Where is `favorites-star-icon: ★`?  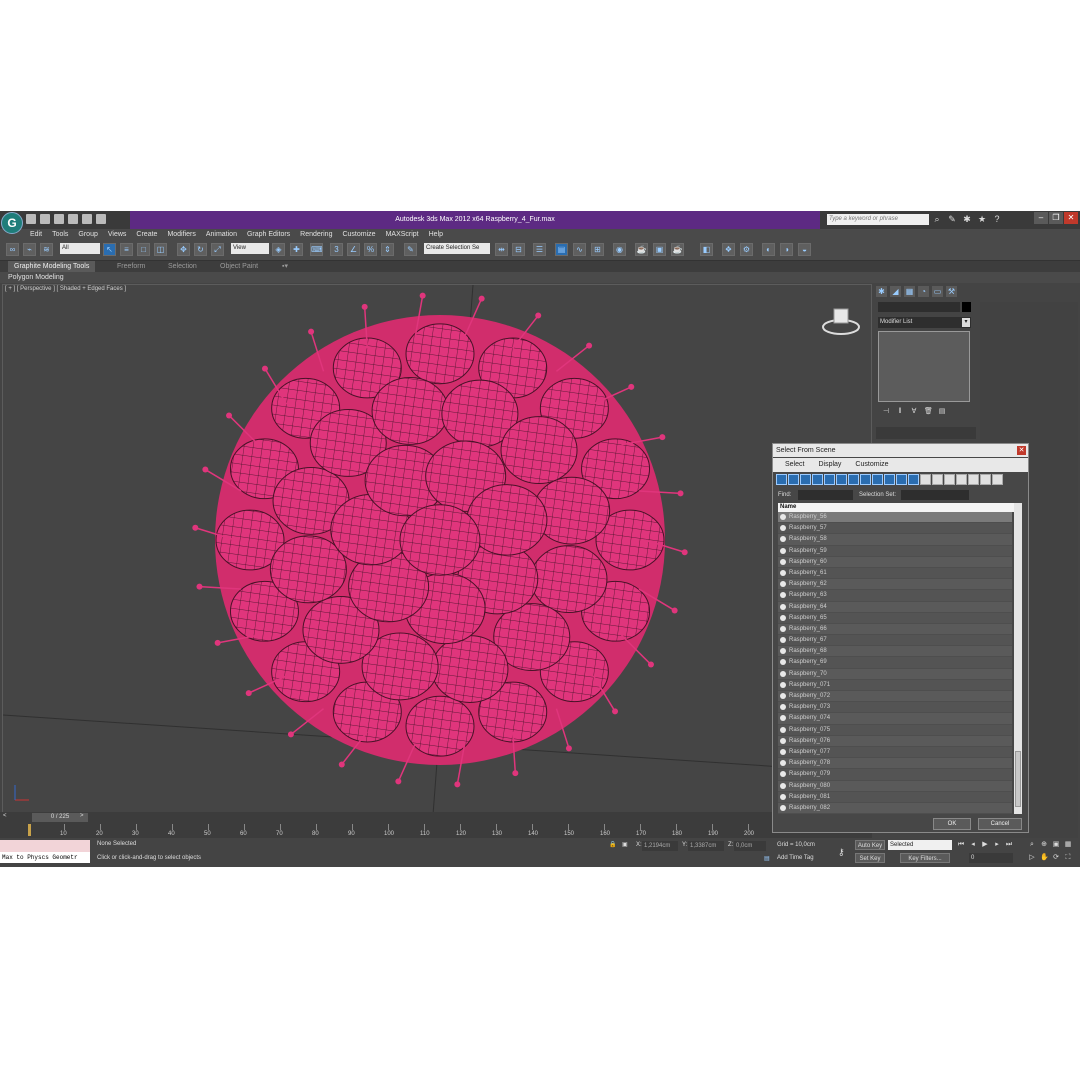 favorites-star-icon: ★ is located at coordinates (982, 219).